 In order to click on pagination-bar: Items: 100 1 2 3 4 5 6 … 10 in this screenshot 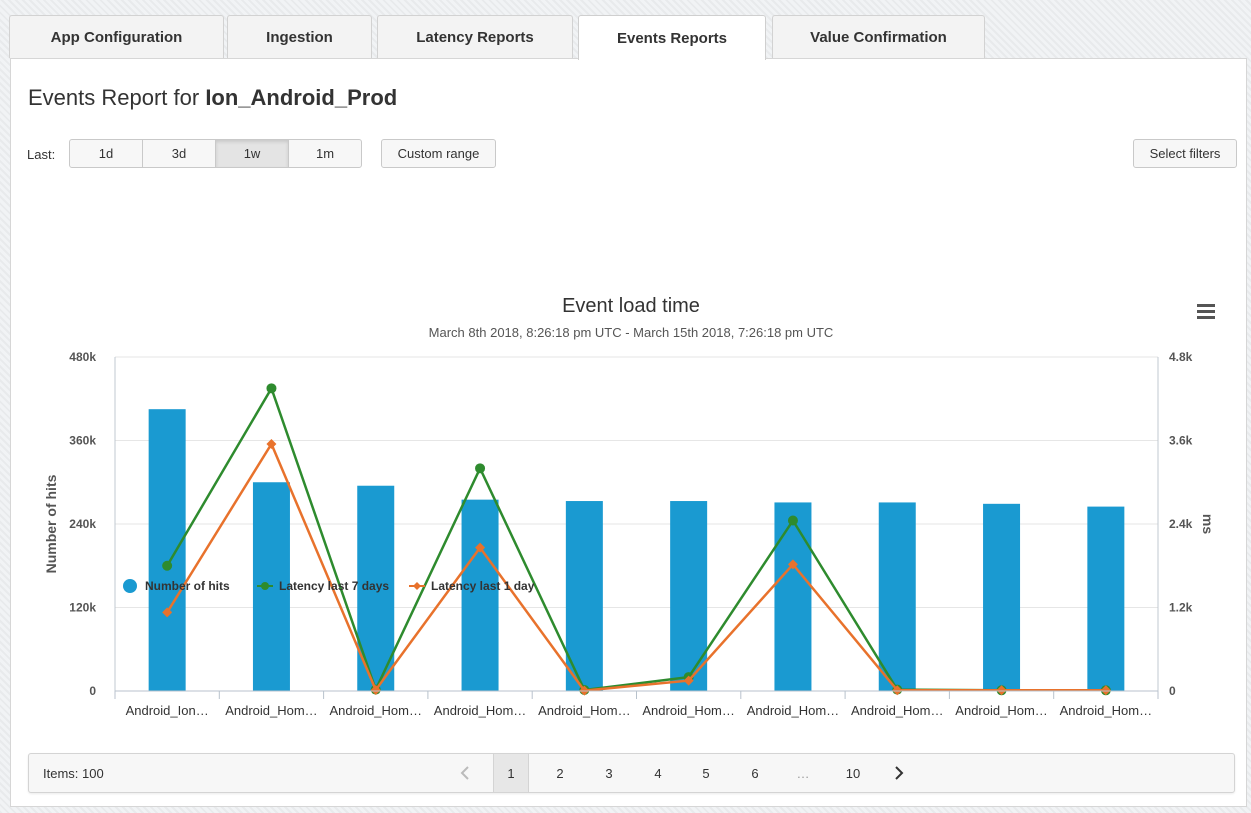, I will do `click(631, 773)`.